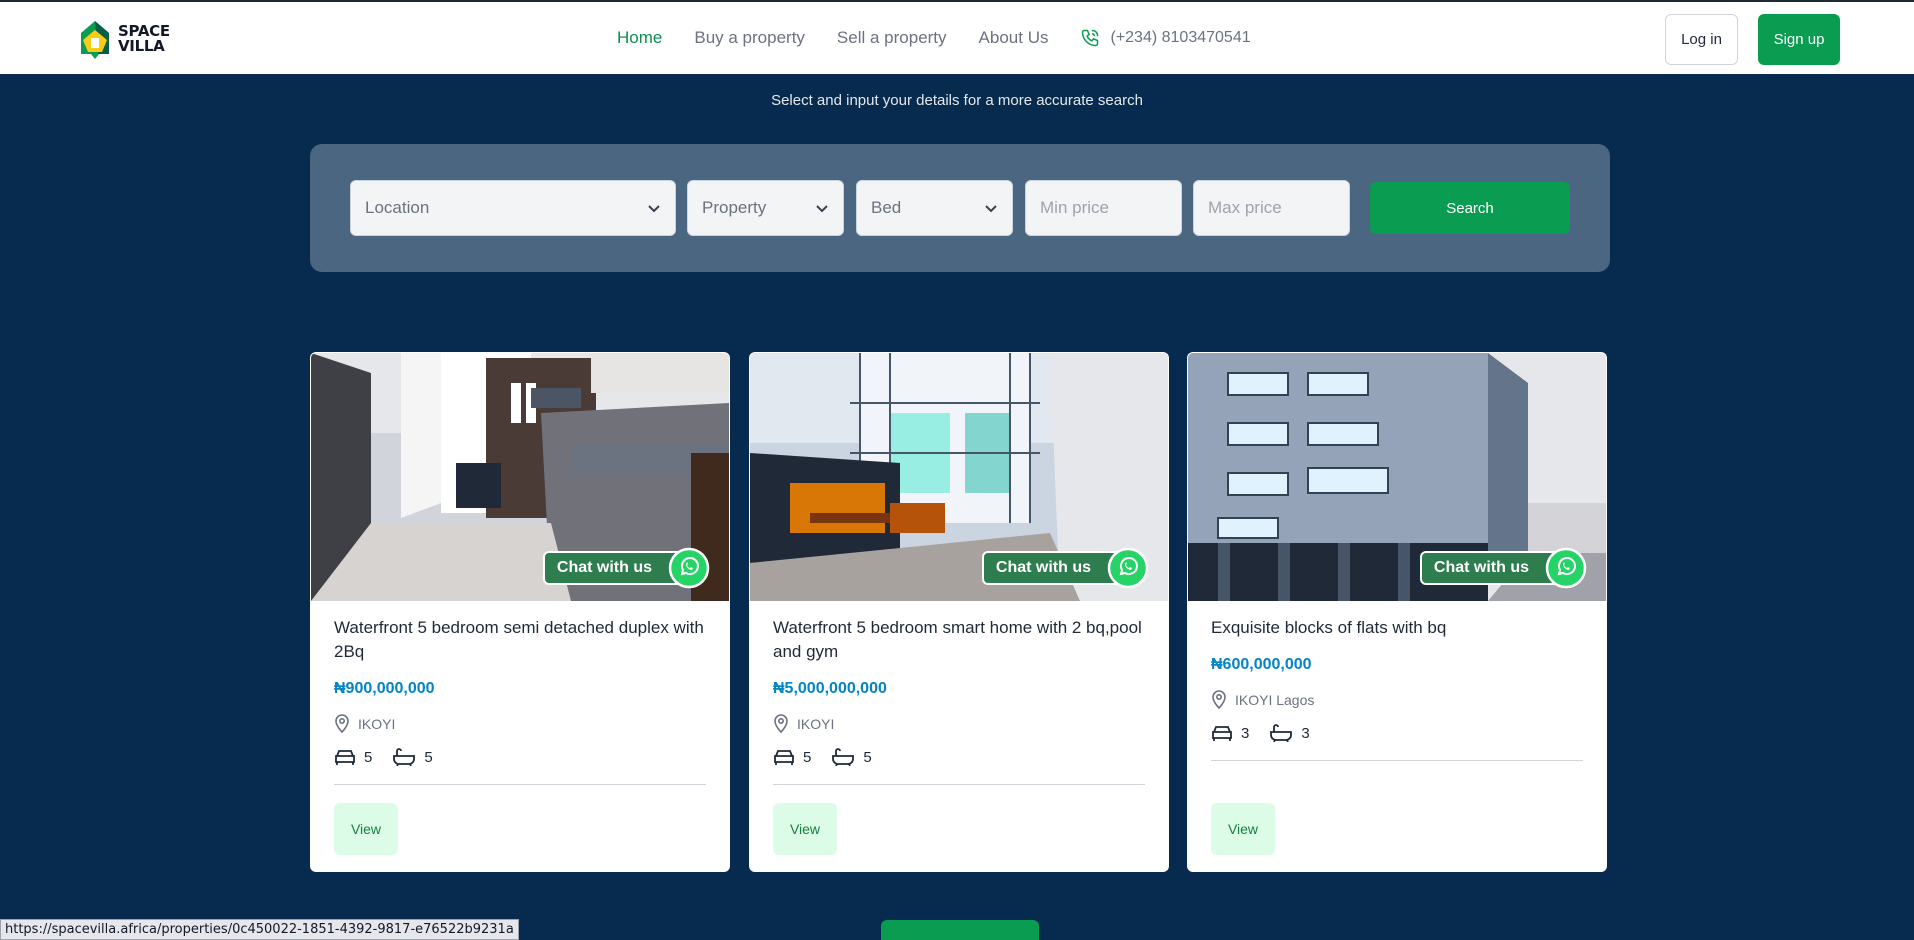  I want to click on phone-number: (+234) 8103470541, so click(1180, 37).